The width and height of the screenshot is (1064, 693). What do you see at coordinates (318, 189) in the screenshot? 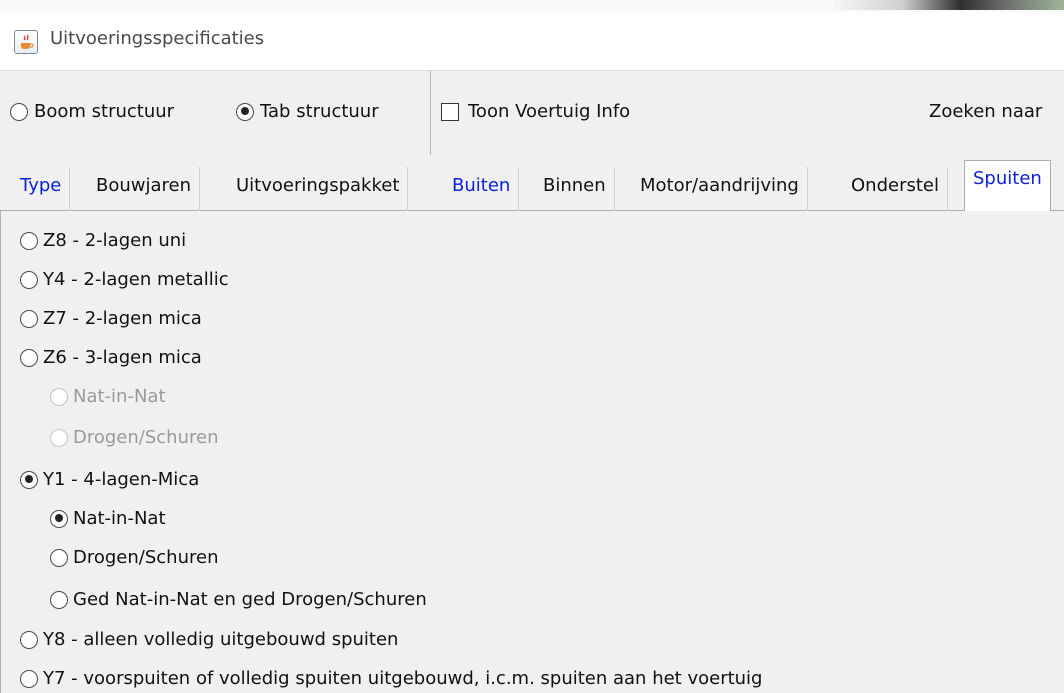
I see `tab-uitvoeringspakket: Uitvoeringspakket` at bounding box center [318, 189].